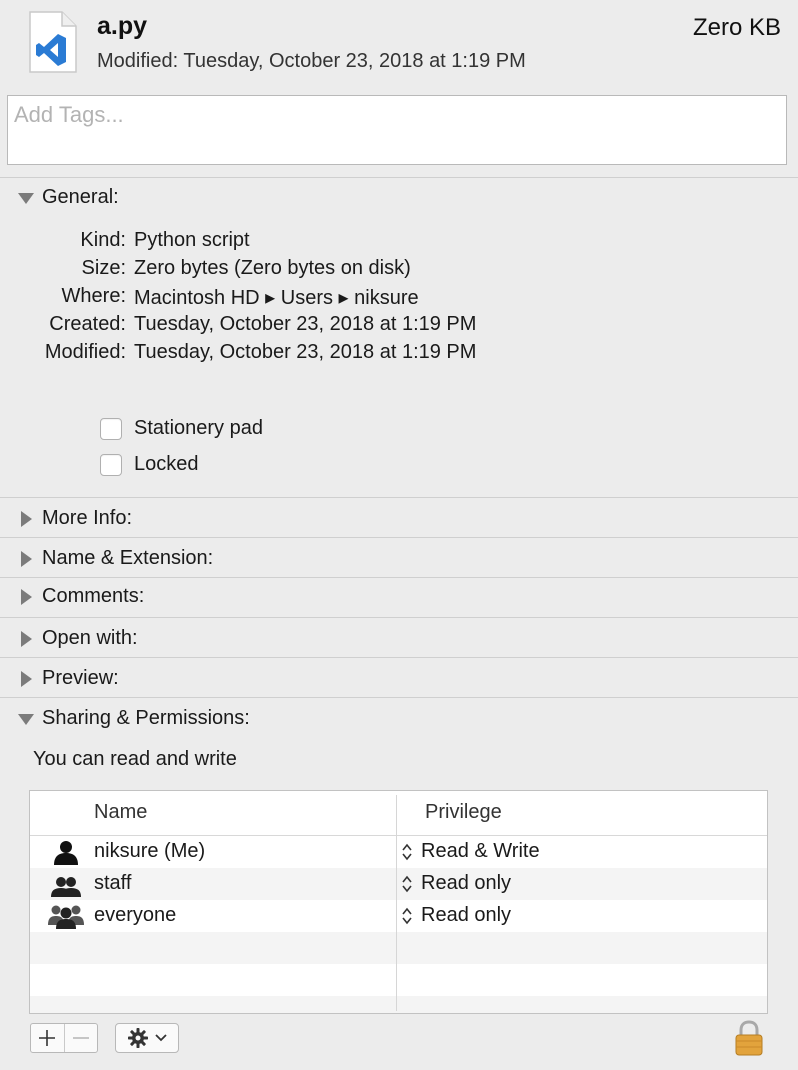 This screenshot has width=798, height=1070. Describe the element at coordinates (399, 243) in the screenshot. I see `info-row-kind: Kind: Python script` at that location.